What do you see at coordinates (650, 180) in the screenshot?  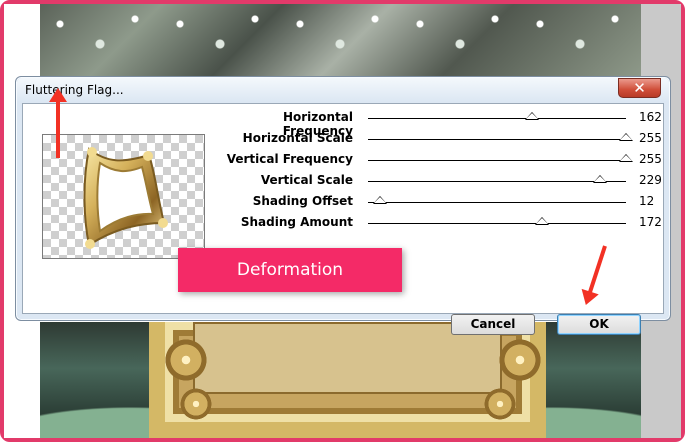 I see `vertical-scale-value: 229` at bounding box center [650, 180].